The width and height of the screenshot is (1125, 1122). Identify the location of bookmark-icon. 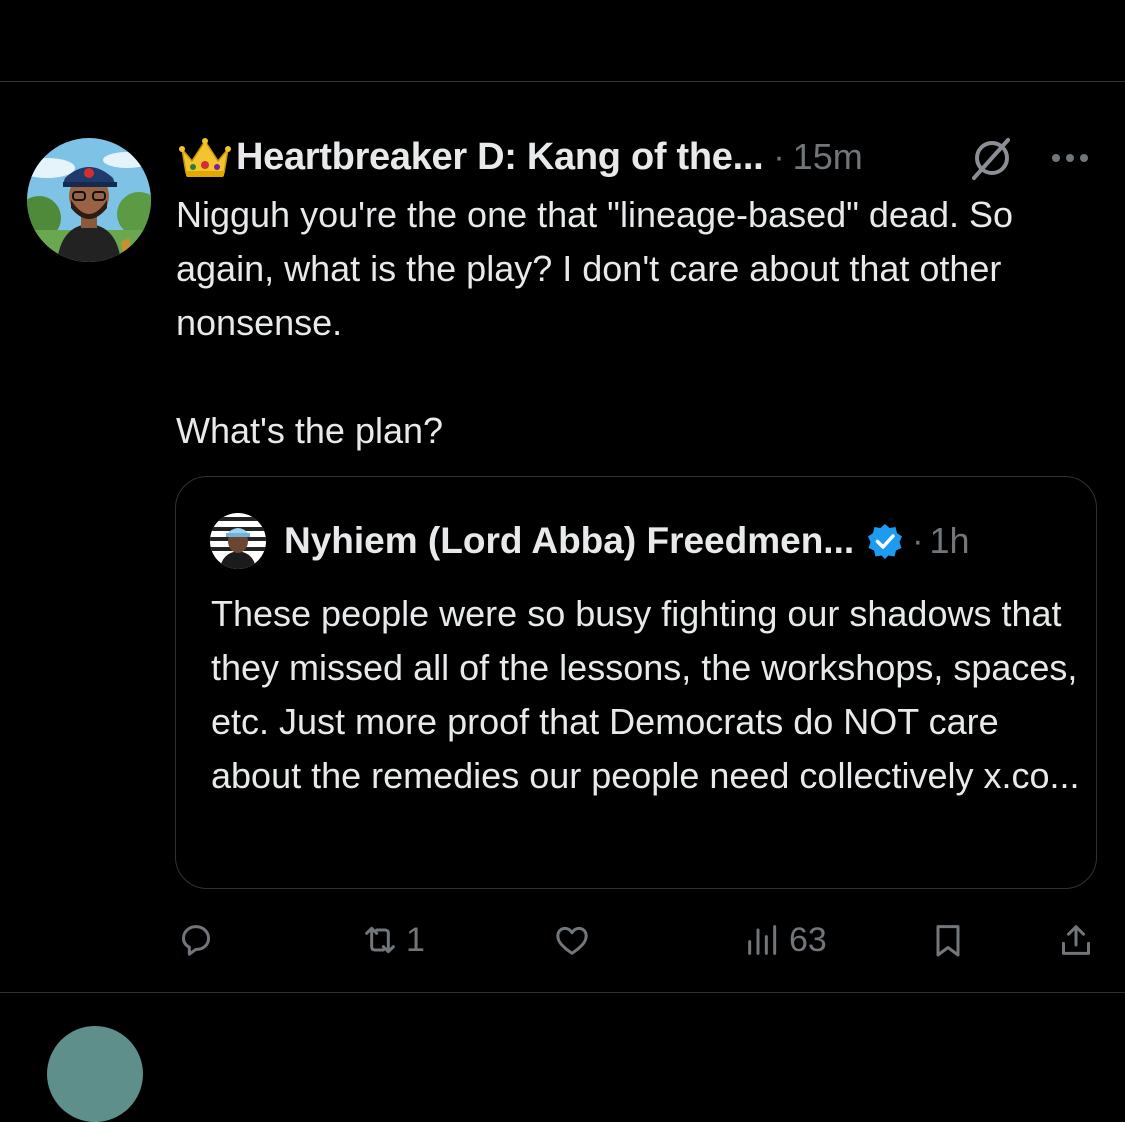
(948, 941).